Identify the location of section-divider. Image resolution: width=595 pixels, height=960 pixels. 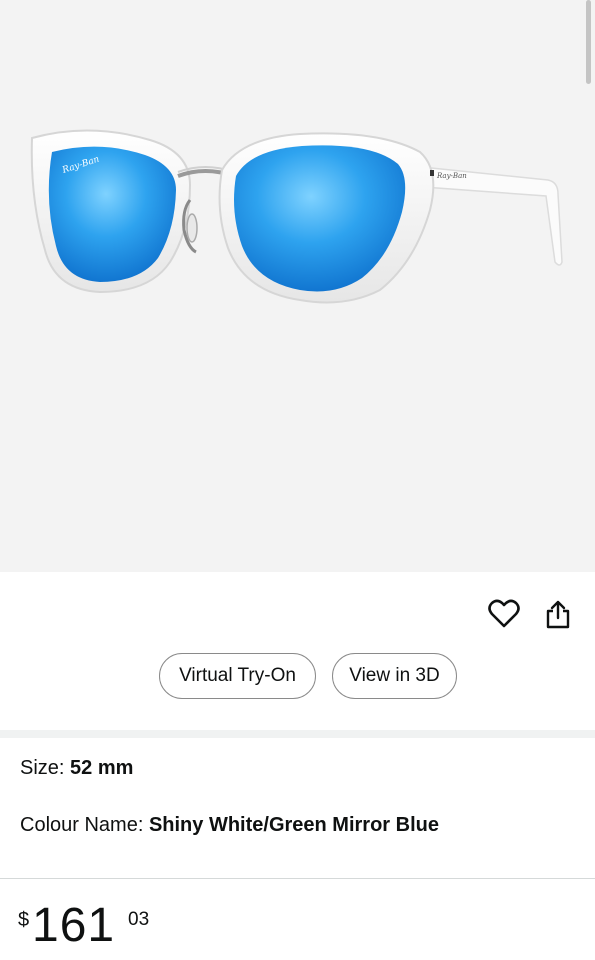
(297, 734).